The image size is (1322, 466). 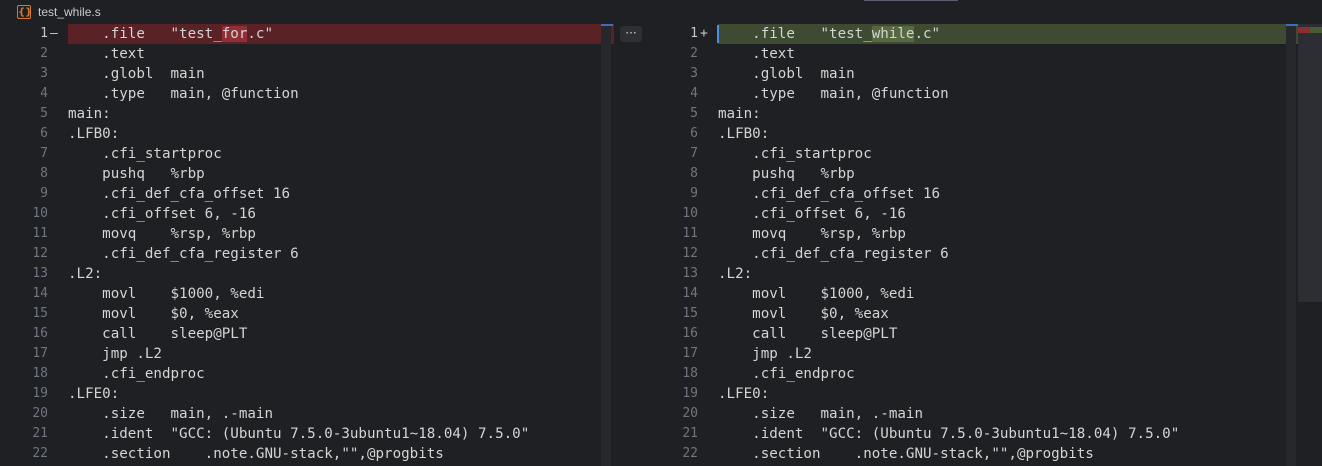 What do you see at coordinates (1316, 30) in the screenshot?
I see `overview-addition-marker` at bounding box center [1316, 30].